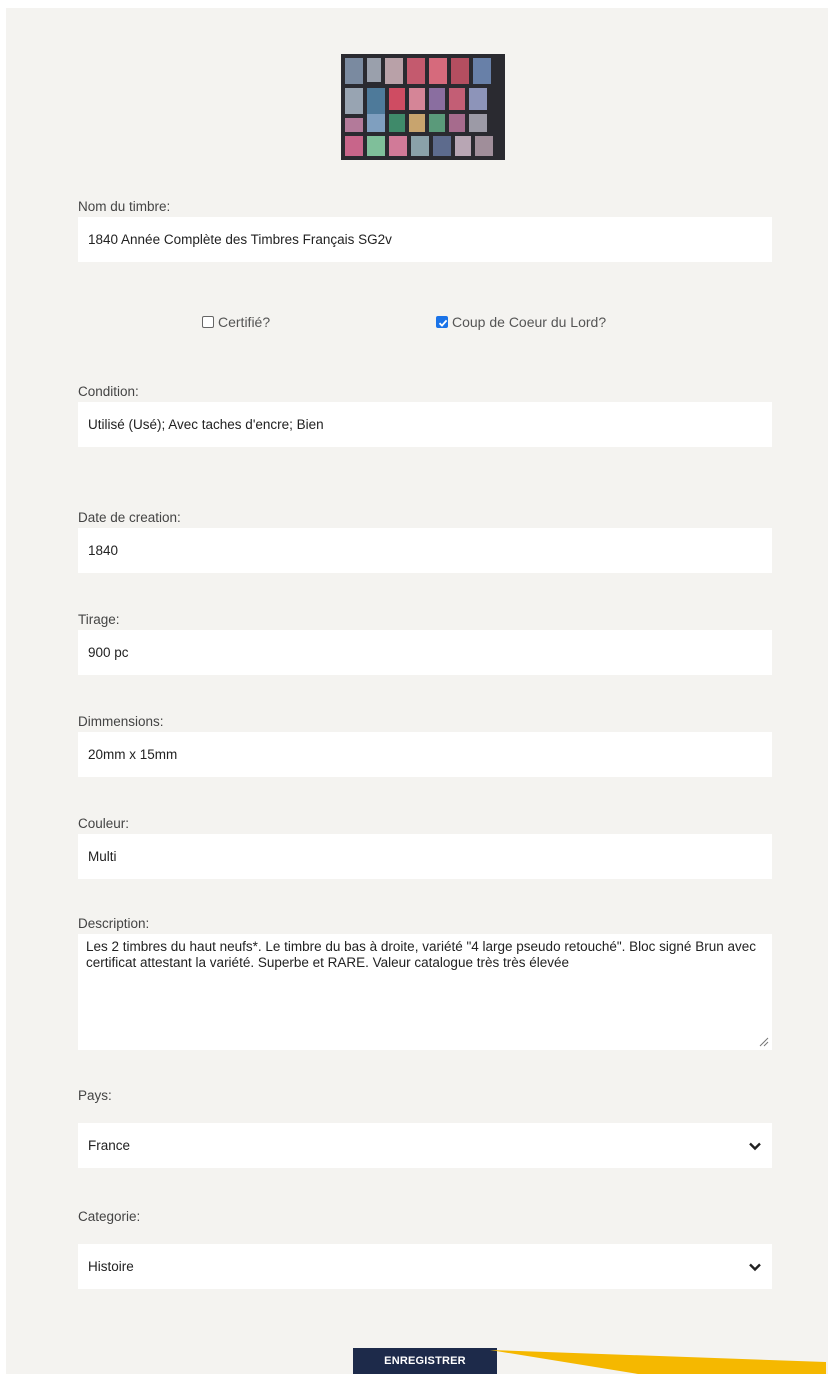 Image resolution: width=828 pixels, height=1374 pixels. I want to click on date-input: 1840, so click(425, 550).